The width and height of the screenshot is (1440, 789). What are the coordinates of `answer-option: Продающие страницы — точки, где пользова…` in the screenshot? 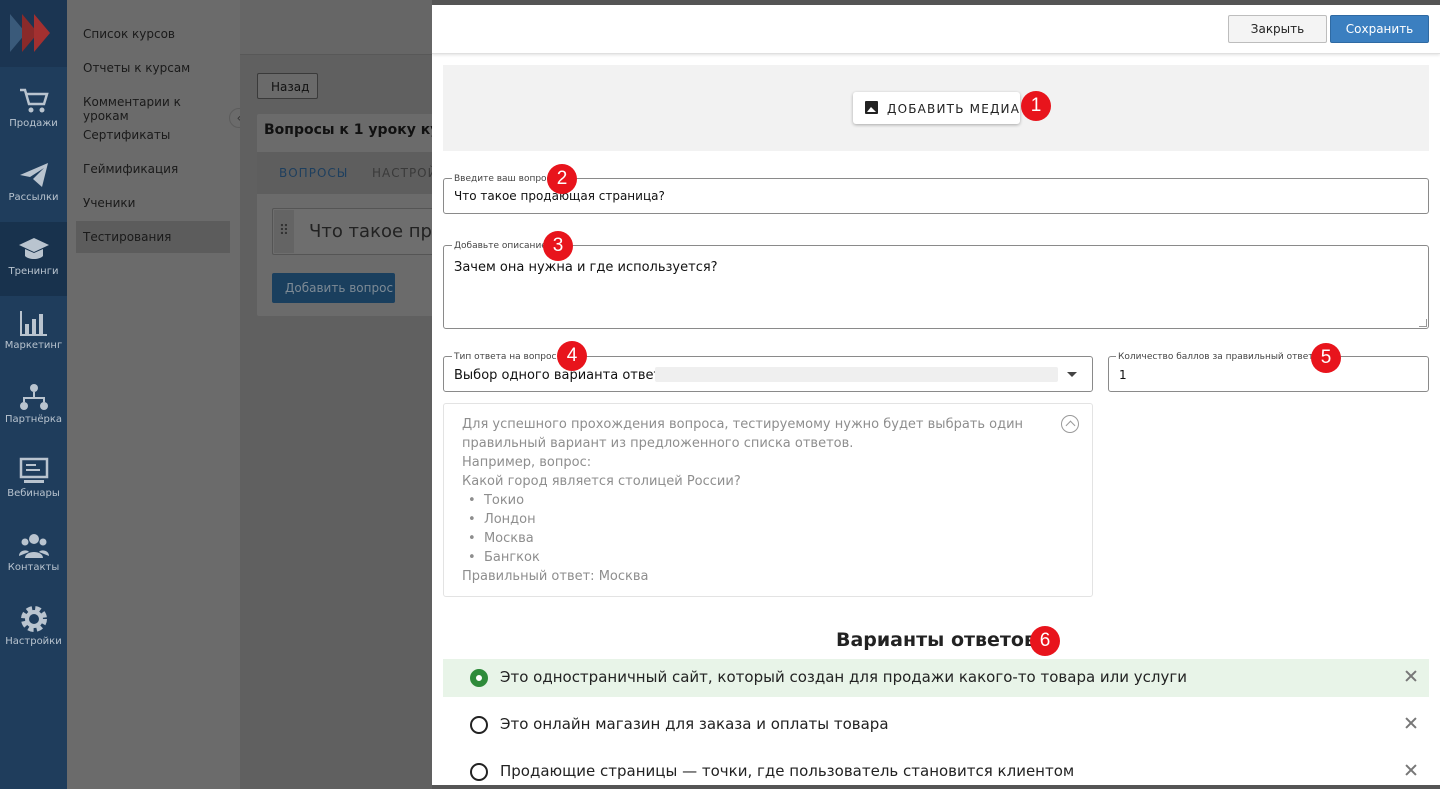 It's located at (936, 769).